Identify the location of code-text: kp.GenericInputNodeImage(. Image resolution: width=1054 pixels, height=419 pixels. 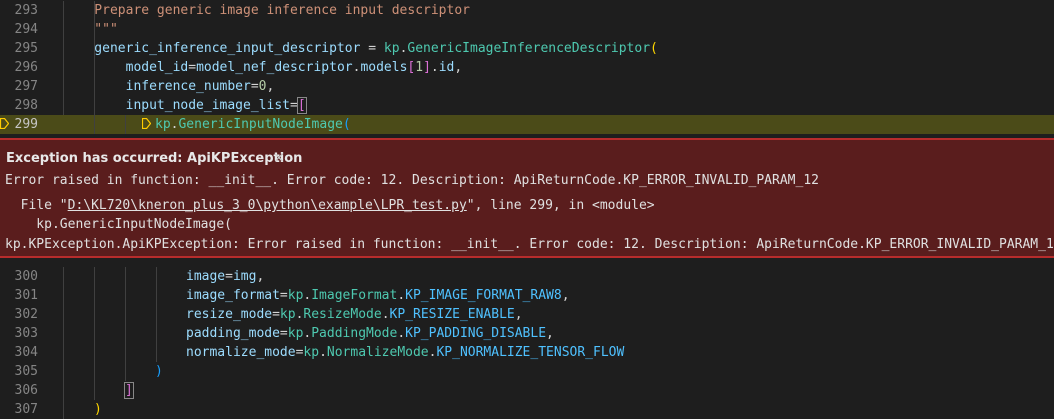
(253, 124).